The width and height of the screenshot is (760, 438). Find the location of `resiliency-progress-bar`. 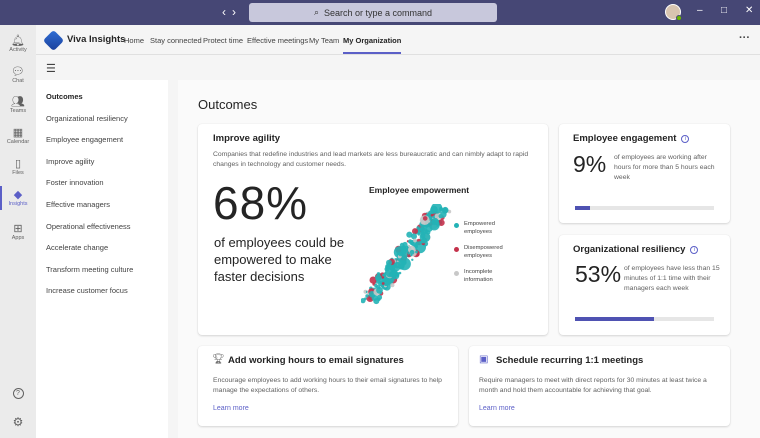

resiliency-progress-bar is located at coordinates (644, 319).